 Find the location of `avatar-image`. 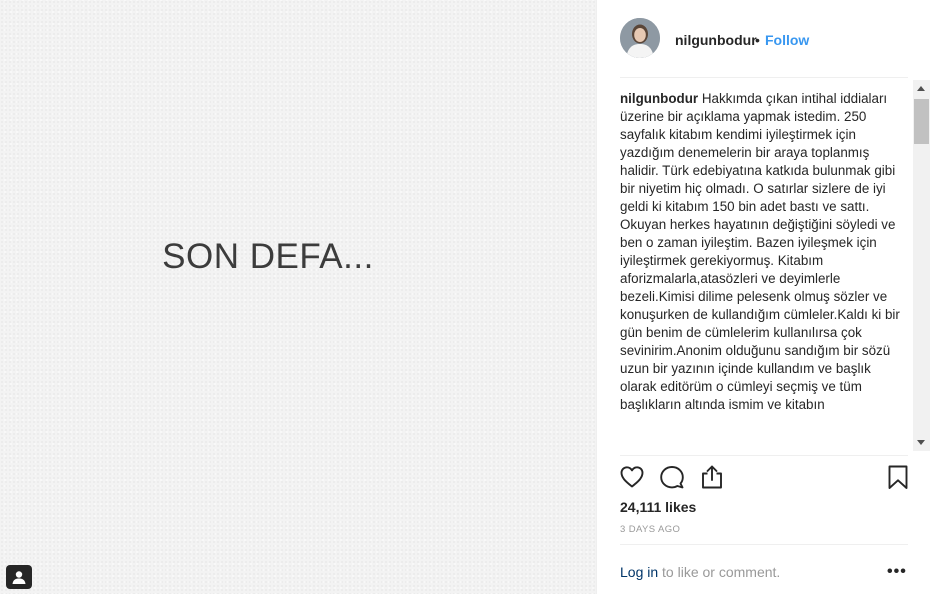

avatar-image is located at coordinates (640, 38).